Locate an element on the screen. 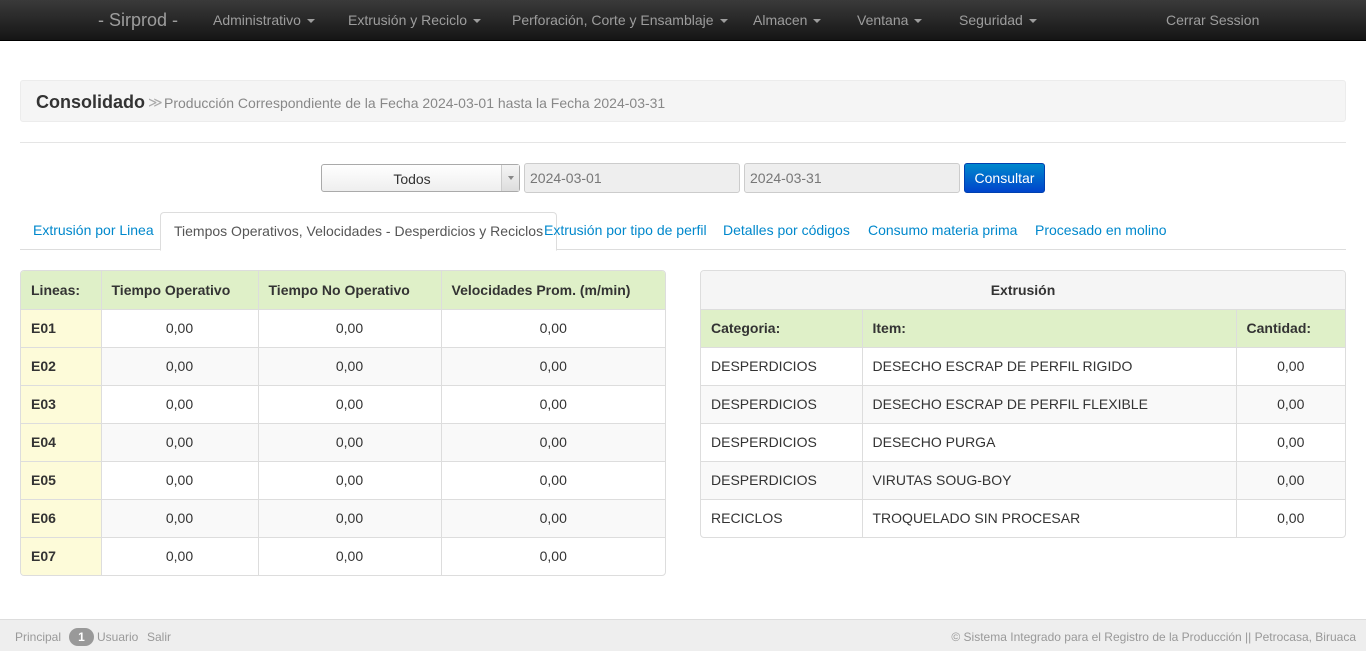  line-cell: E02 is located at coordinates (61, 365).